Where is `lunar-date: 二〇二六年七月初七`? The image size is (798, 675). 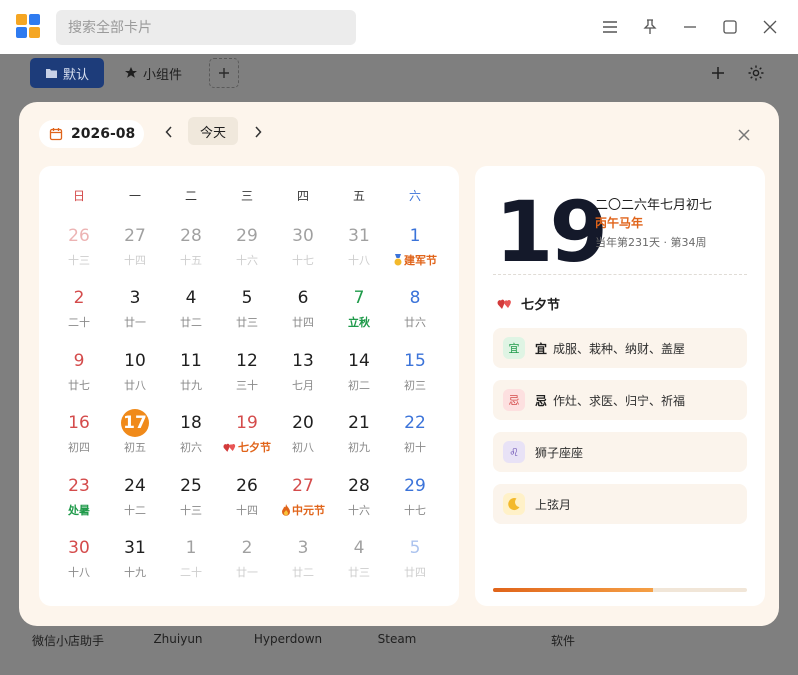 lunar-date: 二〇二六年七月初七 is located at coordinates (654, 205).